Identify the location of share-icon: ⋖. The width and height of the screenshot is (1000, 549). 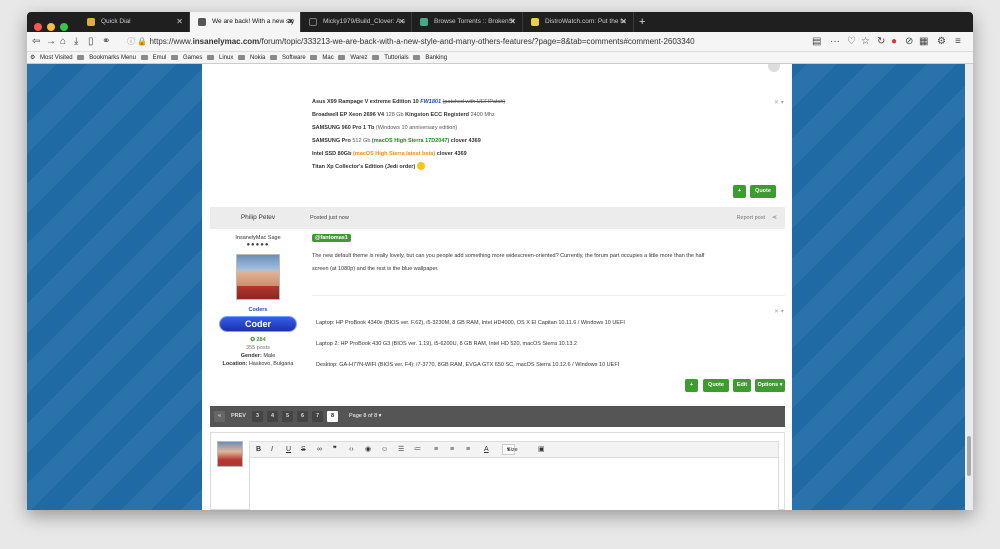
(774, 218).